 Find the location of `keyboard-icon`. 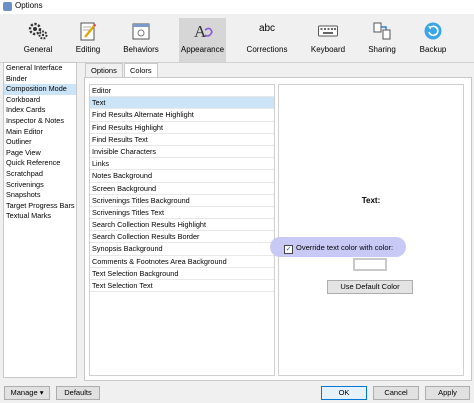

keyboard-icon is located at coordinates (328, 31).